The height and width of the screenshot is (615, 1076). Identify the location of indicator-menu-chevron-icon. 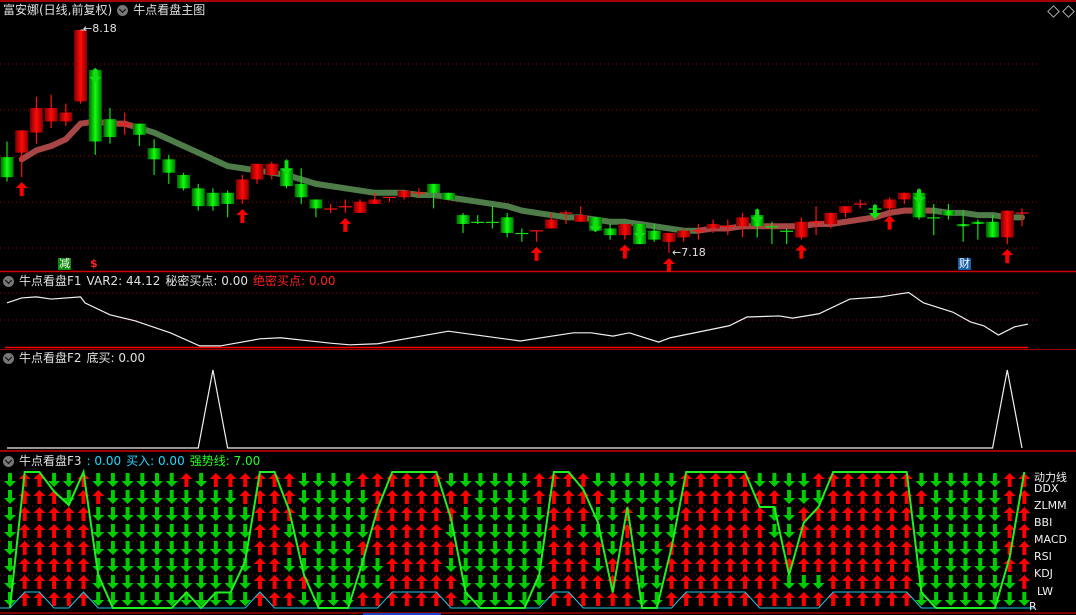
(123, 10).